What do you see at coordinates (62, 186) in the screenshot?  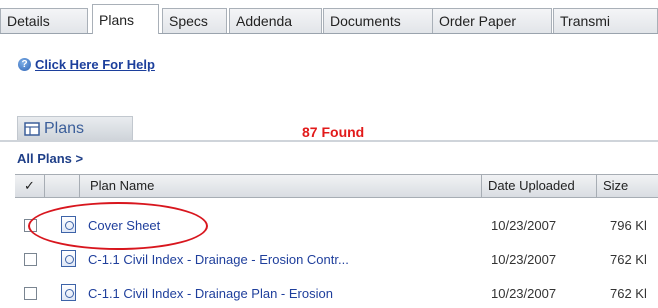 I see `icon-column-header` at bounding box center [62, 186].